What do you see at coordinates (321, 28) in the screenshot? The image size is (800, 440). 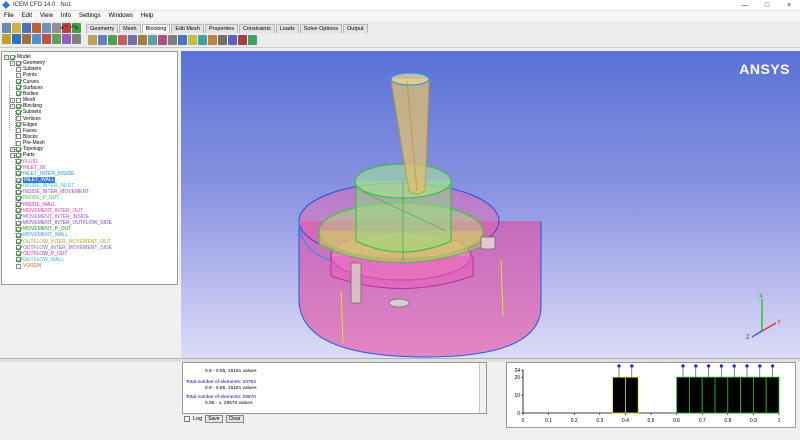 I see `tab-solve-options: Solve Options` at bounding box center [321, 28].